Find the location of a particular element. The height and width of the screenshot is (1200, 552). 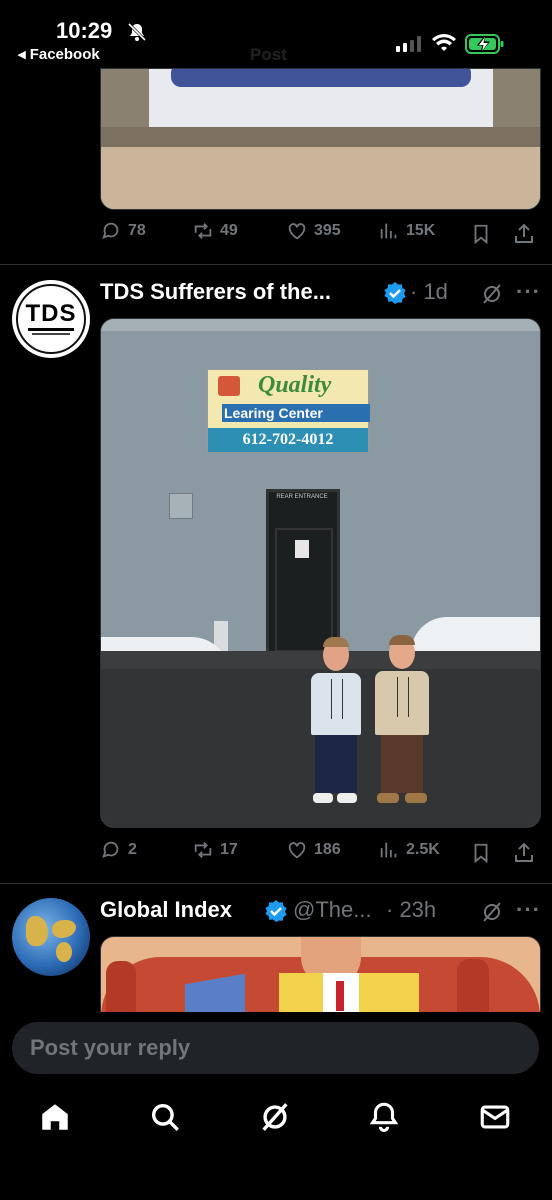

like-action: 186 is located at coordinates (313, 850).